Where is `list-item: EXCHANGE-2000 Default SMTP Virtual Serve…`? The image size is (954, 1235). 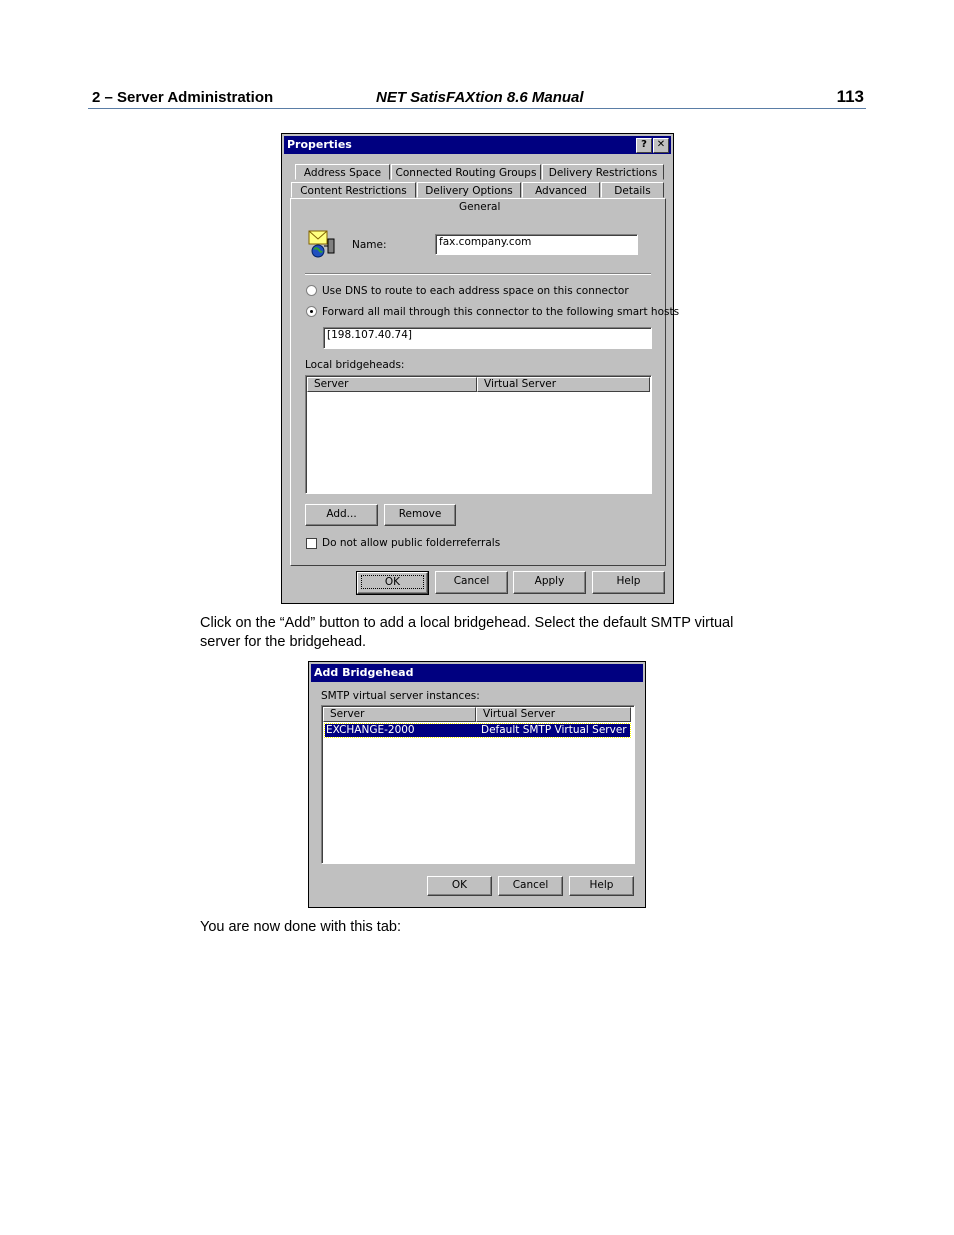 list-item: EXCHANGE-2000 Default SMTP Virtual Serve… is located at coordinates (477, 730).